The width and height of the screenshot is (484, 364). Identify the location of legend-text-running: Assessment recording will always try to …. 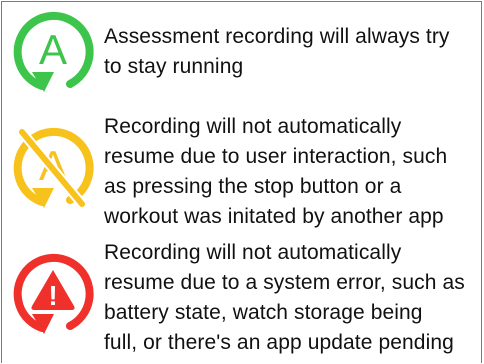
(277, 51).